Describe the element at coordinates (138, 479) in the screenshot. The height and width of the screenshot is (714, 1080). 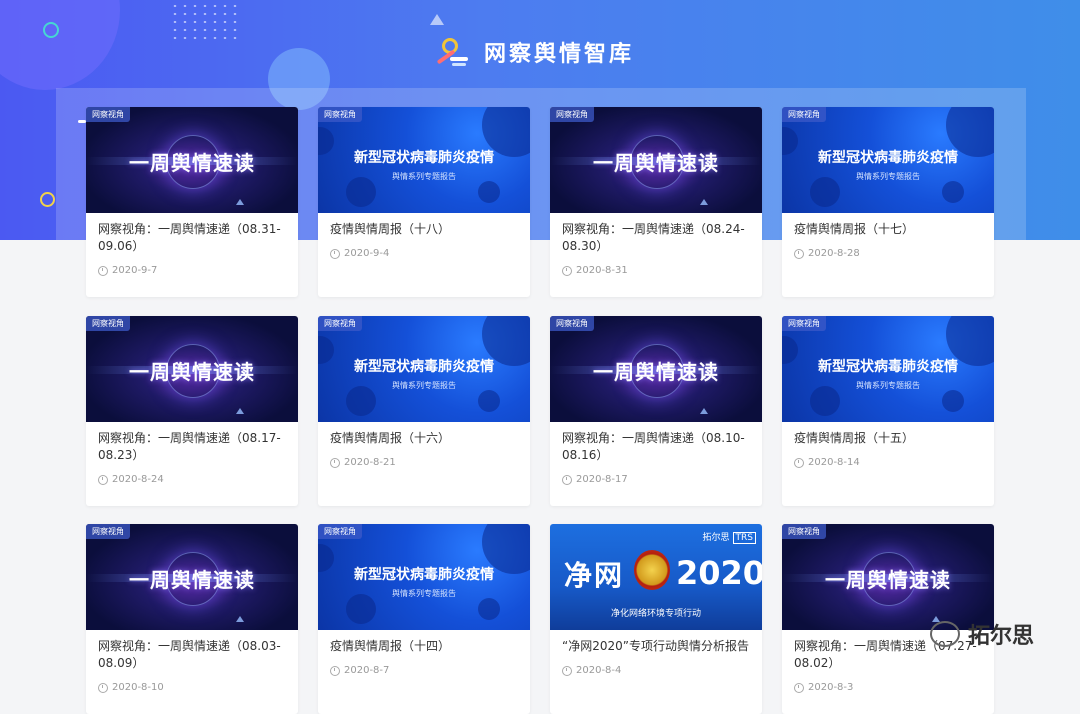
I see `card-date-text: 2020-8-24` at that location.